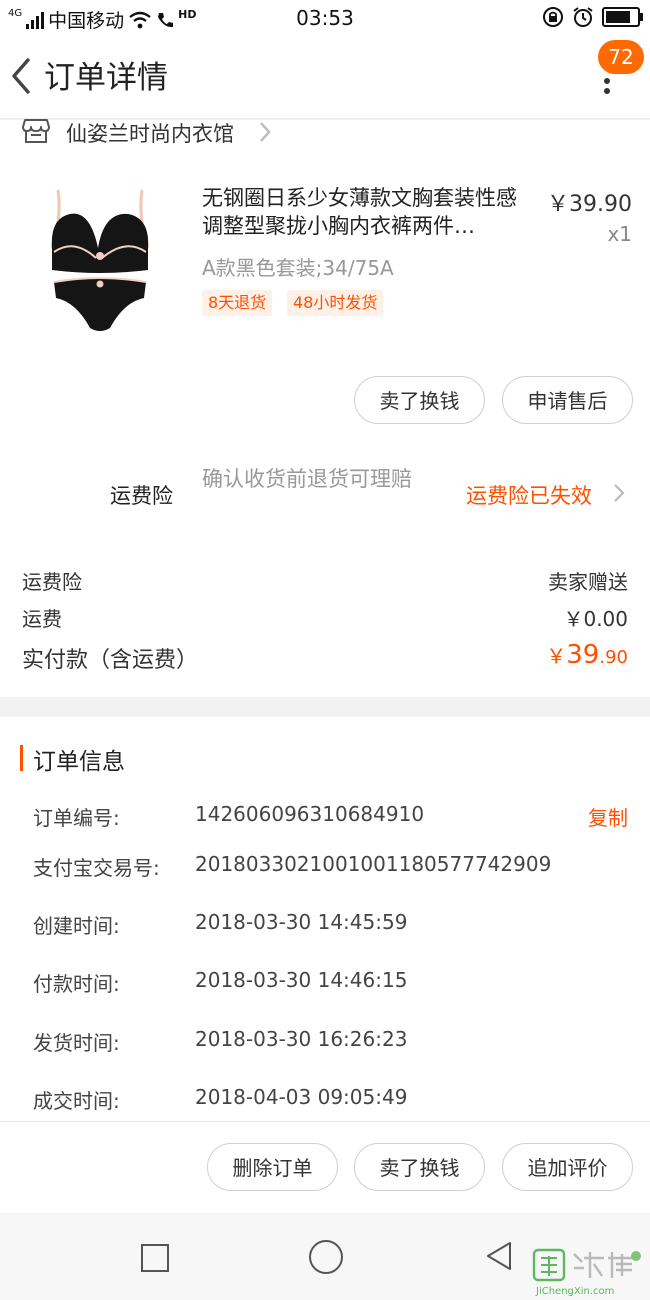 The image size is (650, 1300). I want to click on product-price: ￥39.90, so click(589, 204).